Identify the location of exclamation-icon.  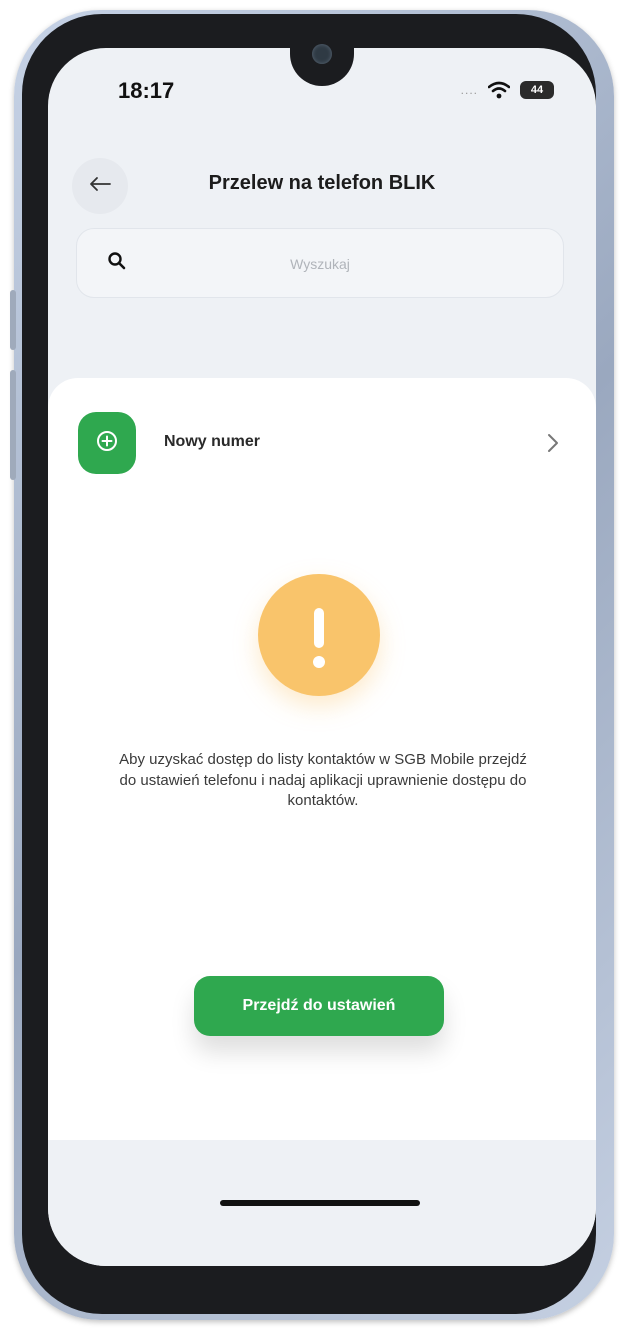
(319, 635).